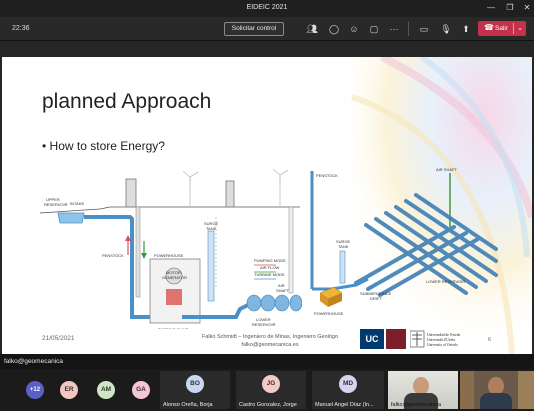 The image size is (534, 411). I want to click on label-intake: INTAKE, so click(77, 203).